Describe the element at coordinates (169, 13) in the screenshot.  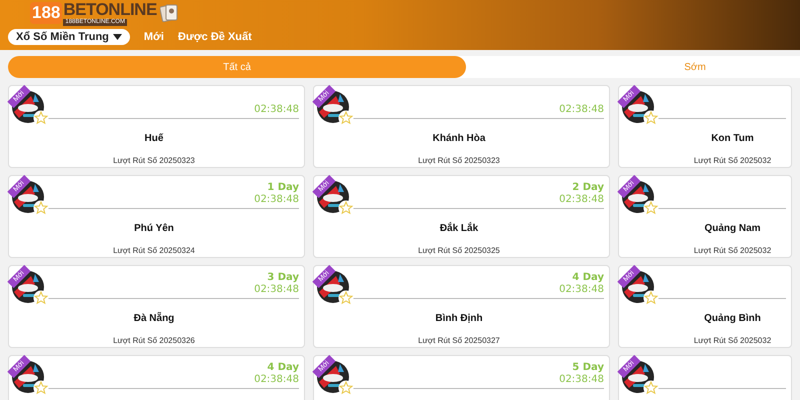
I see `playing-cards-icon` at that location.